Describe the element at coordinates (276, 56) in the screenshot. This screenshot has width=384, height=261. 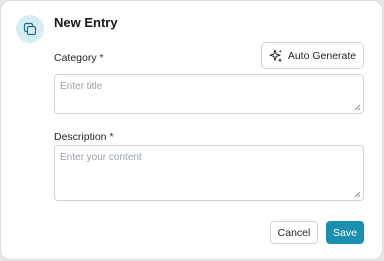
I see `sparkles-icon` at that location.